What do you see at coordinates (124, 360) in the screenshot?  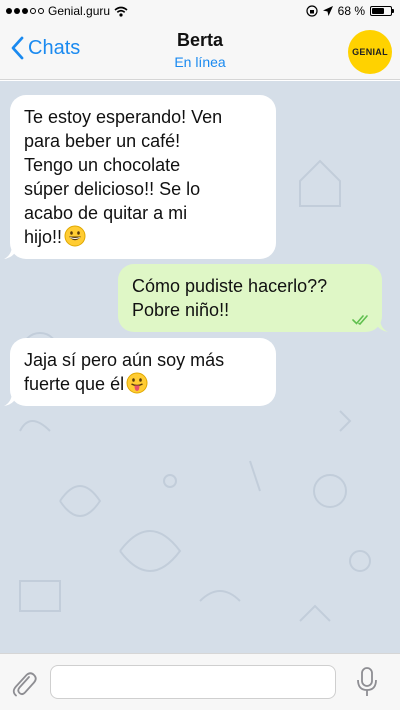 I see `message-text-line: Jaja sí pero aún soy más` at bounding box center [124, 360].